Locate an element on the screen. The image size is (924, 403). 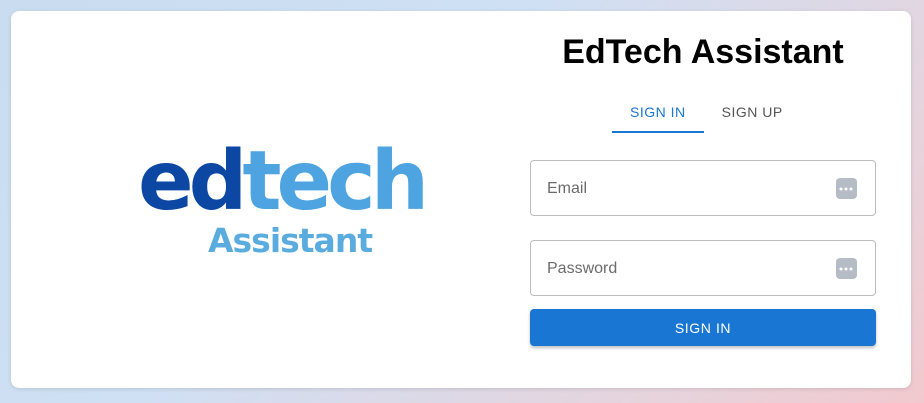
tab-sign-up: SIGN UP is located at coordinates (752, 114).